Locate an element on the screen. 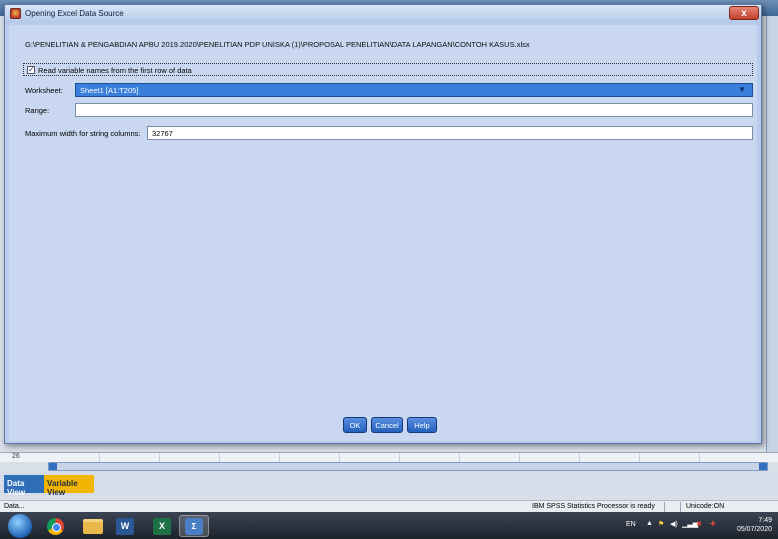 The width and height of the screenshot is (778, 539). file-explorer-button is located at coordinates (93, 526).